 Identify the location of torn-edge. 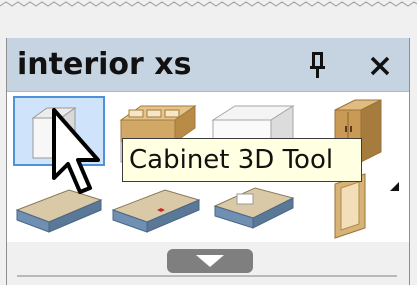
(208, 9).